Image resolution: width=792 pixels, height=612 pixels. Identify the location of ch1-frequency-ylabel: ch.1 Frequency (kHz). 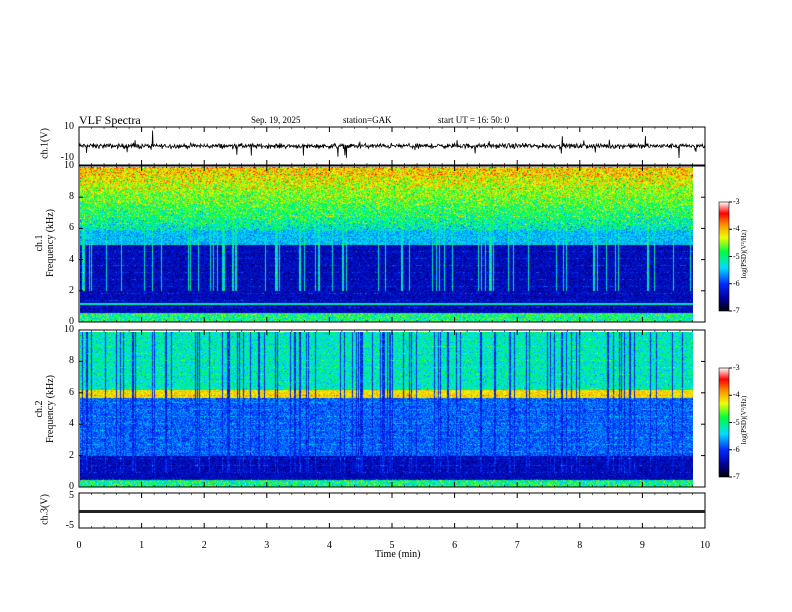
(45, 243).